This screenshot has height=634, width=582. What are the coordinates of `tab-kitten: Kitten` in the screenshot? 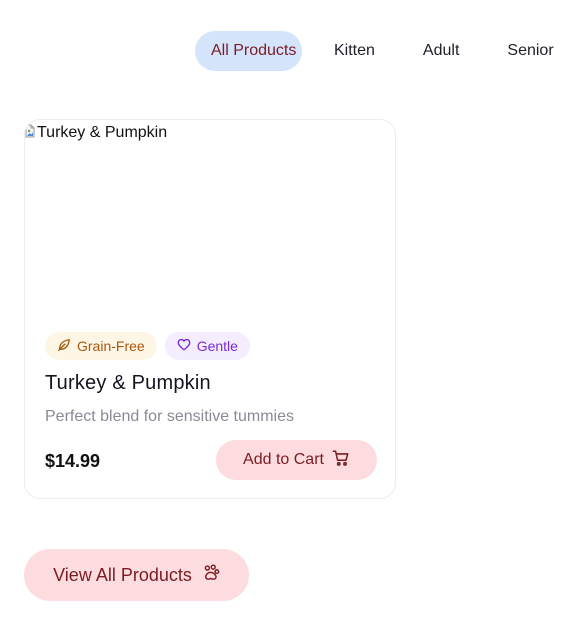 It's located at (354, 51).